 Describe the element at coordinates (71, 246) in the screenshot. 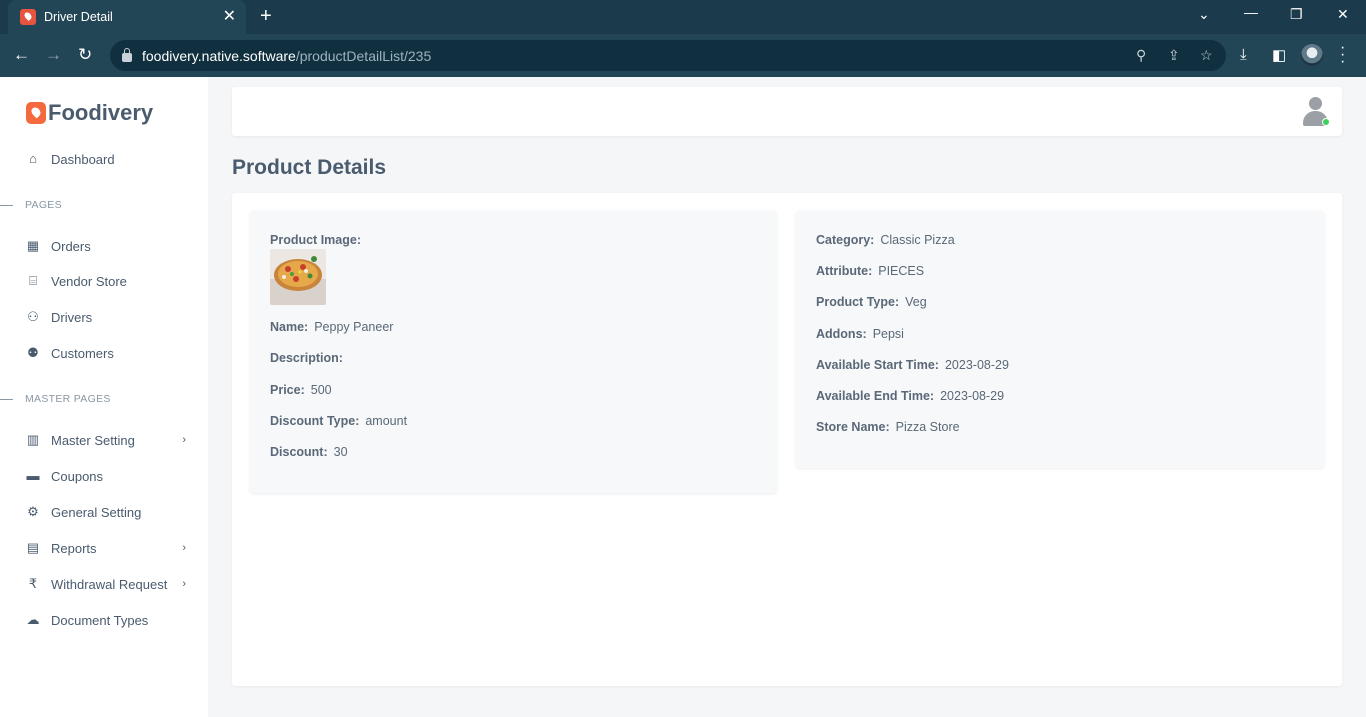

I see `sidebar-item-label: Orders` at that location.